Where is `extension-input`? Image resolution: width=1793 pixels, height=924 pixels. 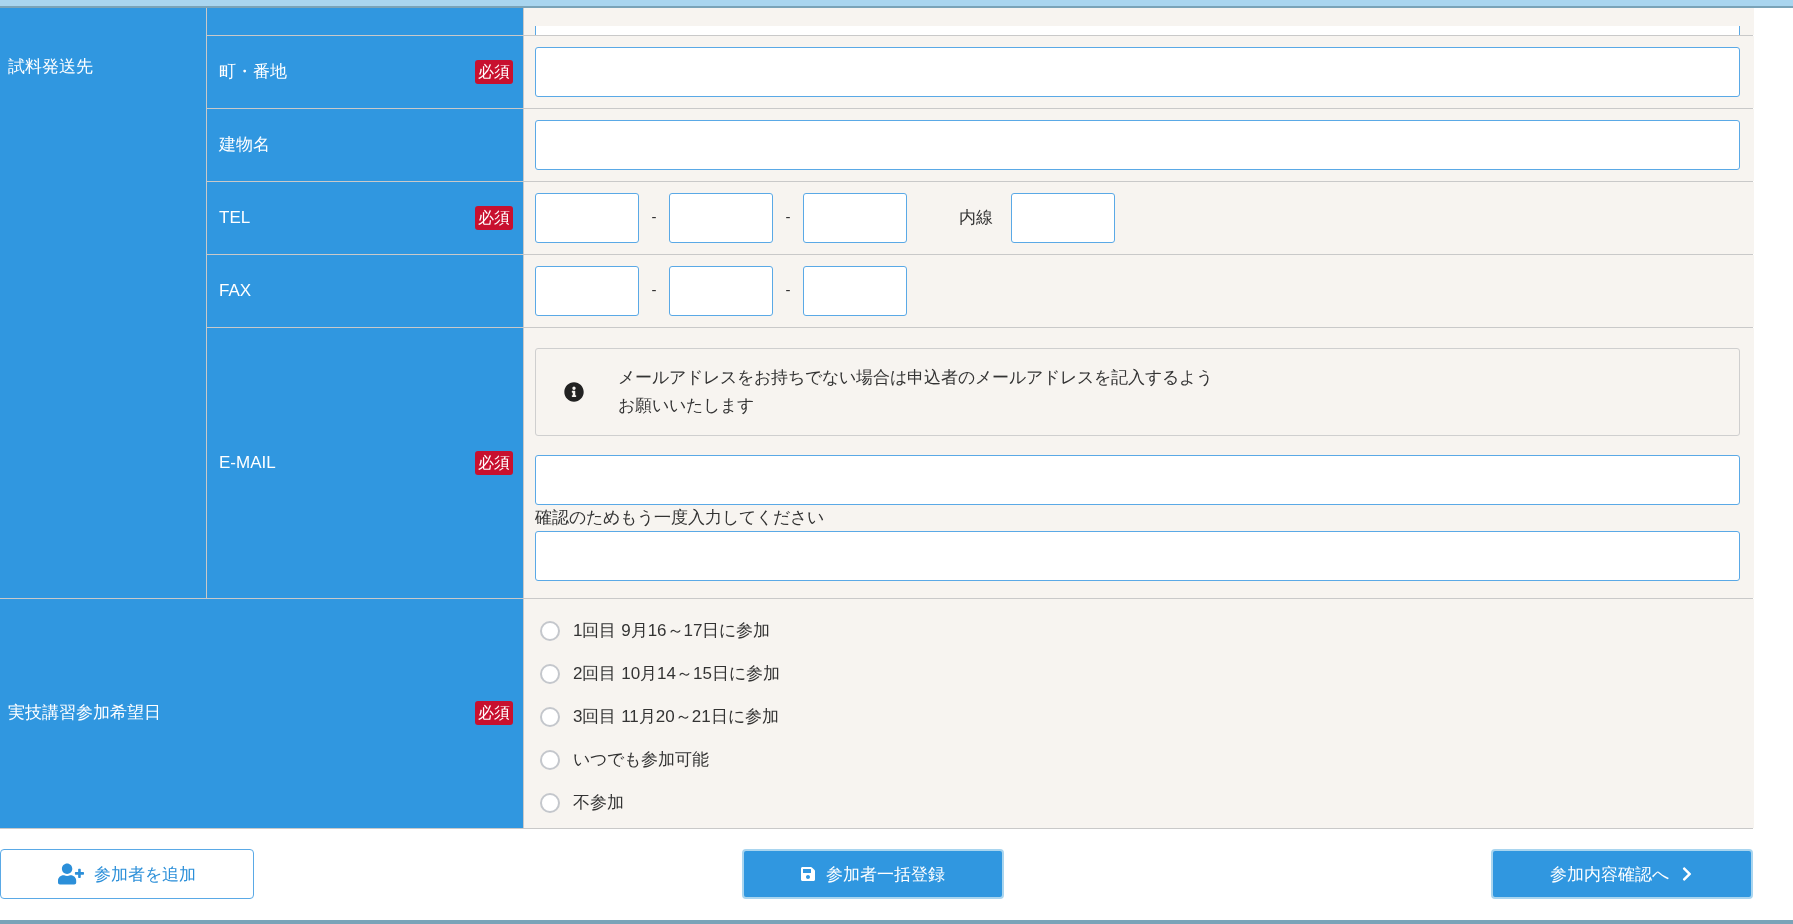
extension-input is located at coordinates (1063, 217).